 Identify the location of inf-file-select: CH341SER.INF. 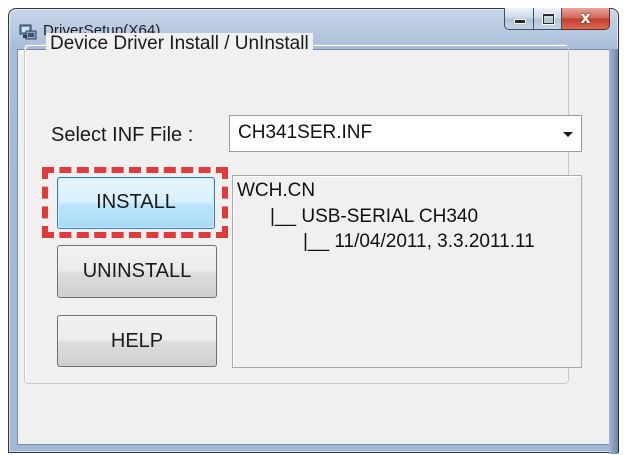
(405, 133).